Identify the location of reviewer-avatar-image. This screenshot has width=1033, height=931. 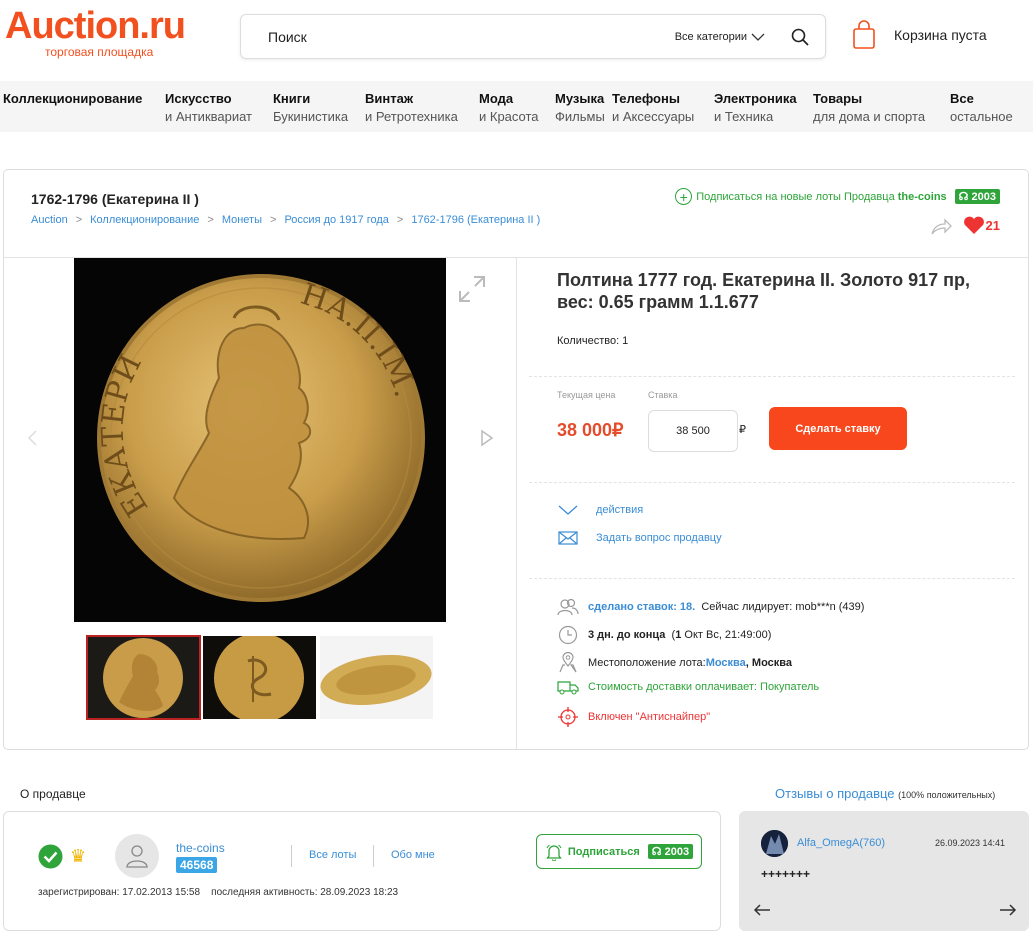
(774, 843).